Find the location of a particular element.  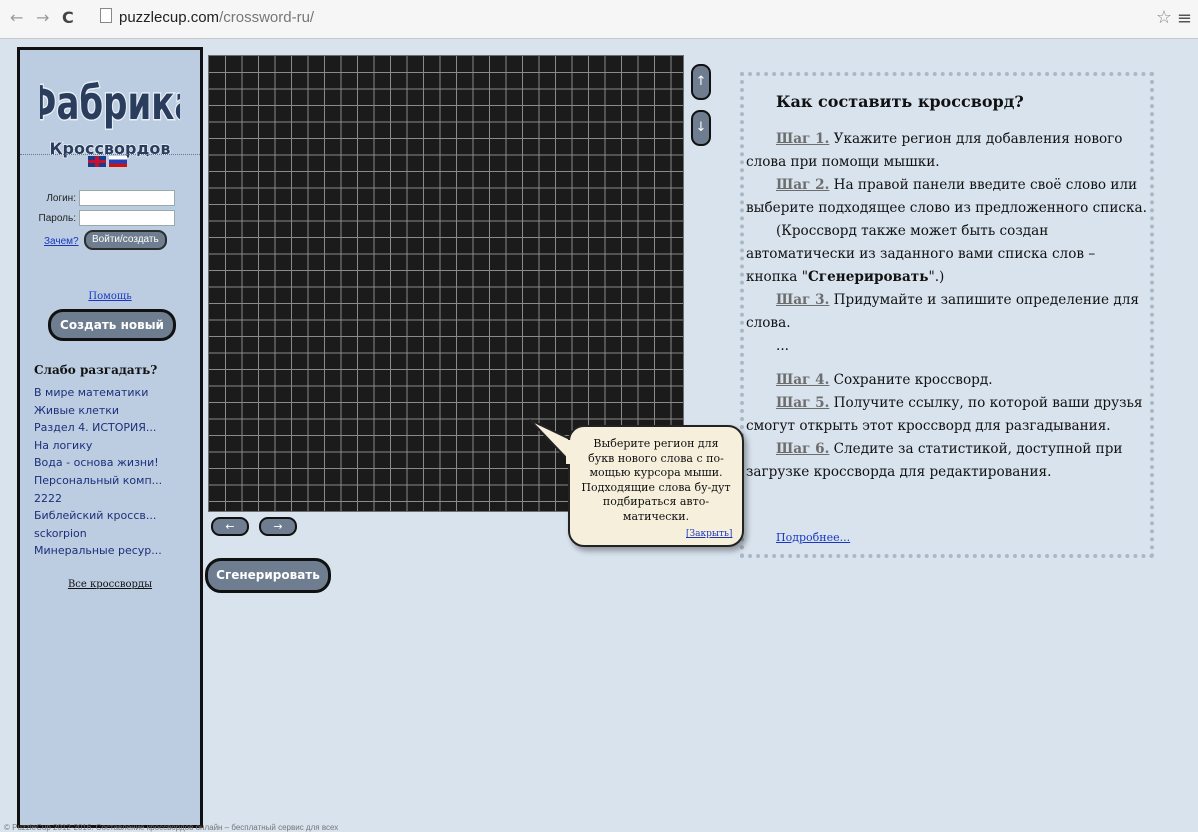

generate-button: Сгенерировать is located at coordinates (268, 575).